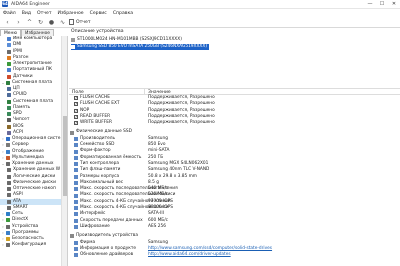 The height and width of the screenshot is (266, 400). What do you see at coordinates (11, 32) in the screenshot?
I see `tab-menu: Меню` at bounding box center [11, 32].